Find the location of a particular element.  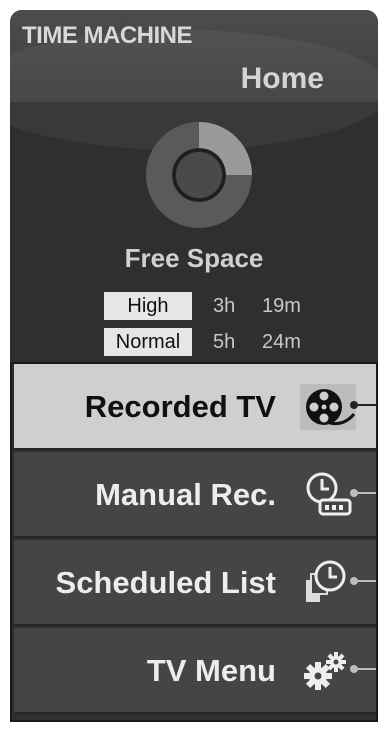

menu-item-tv-menu: TV Menu is located at coordinates (195, 671).